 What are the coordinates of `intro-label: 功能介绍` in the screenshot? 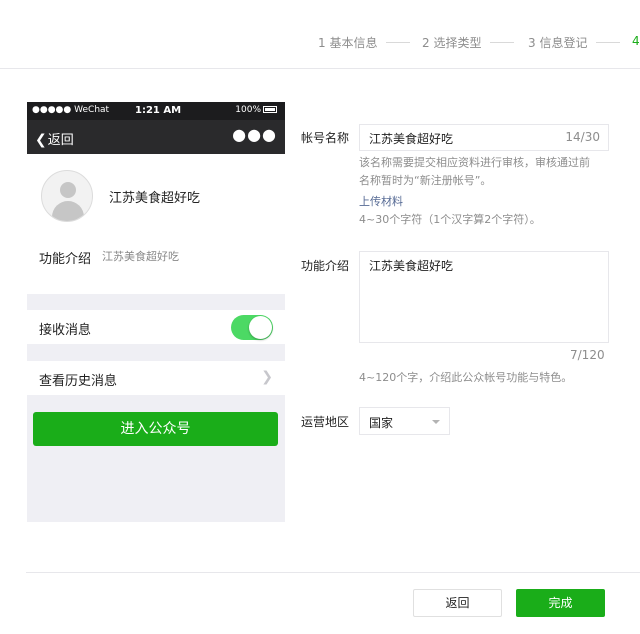 It's located at (325, 266).